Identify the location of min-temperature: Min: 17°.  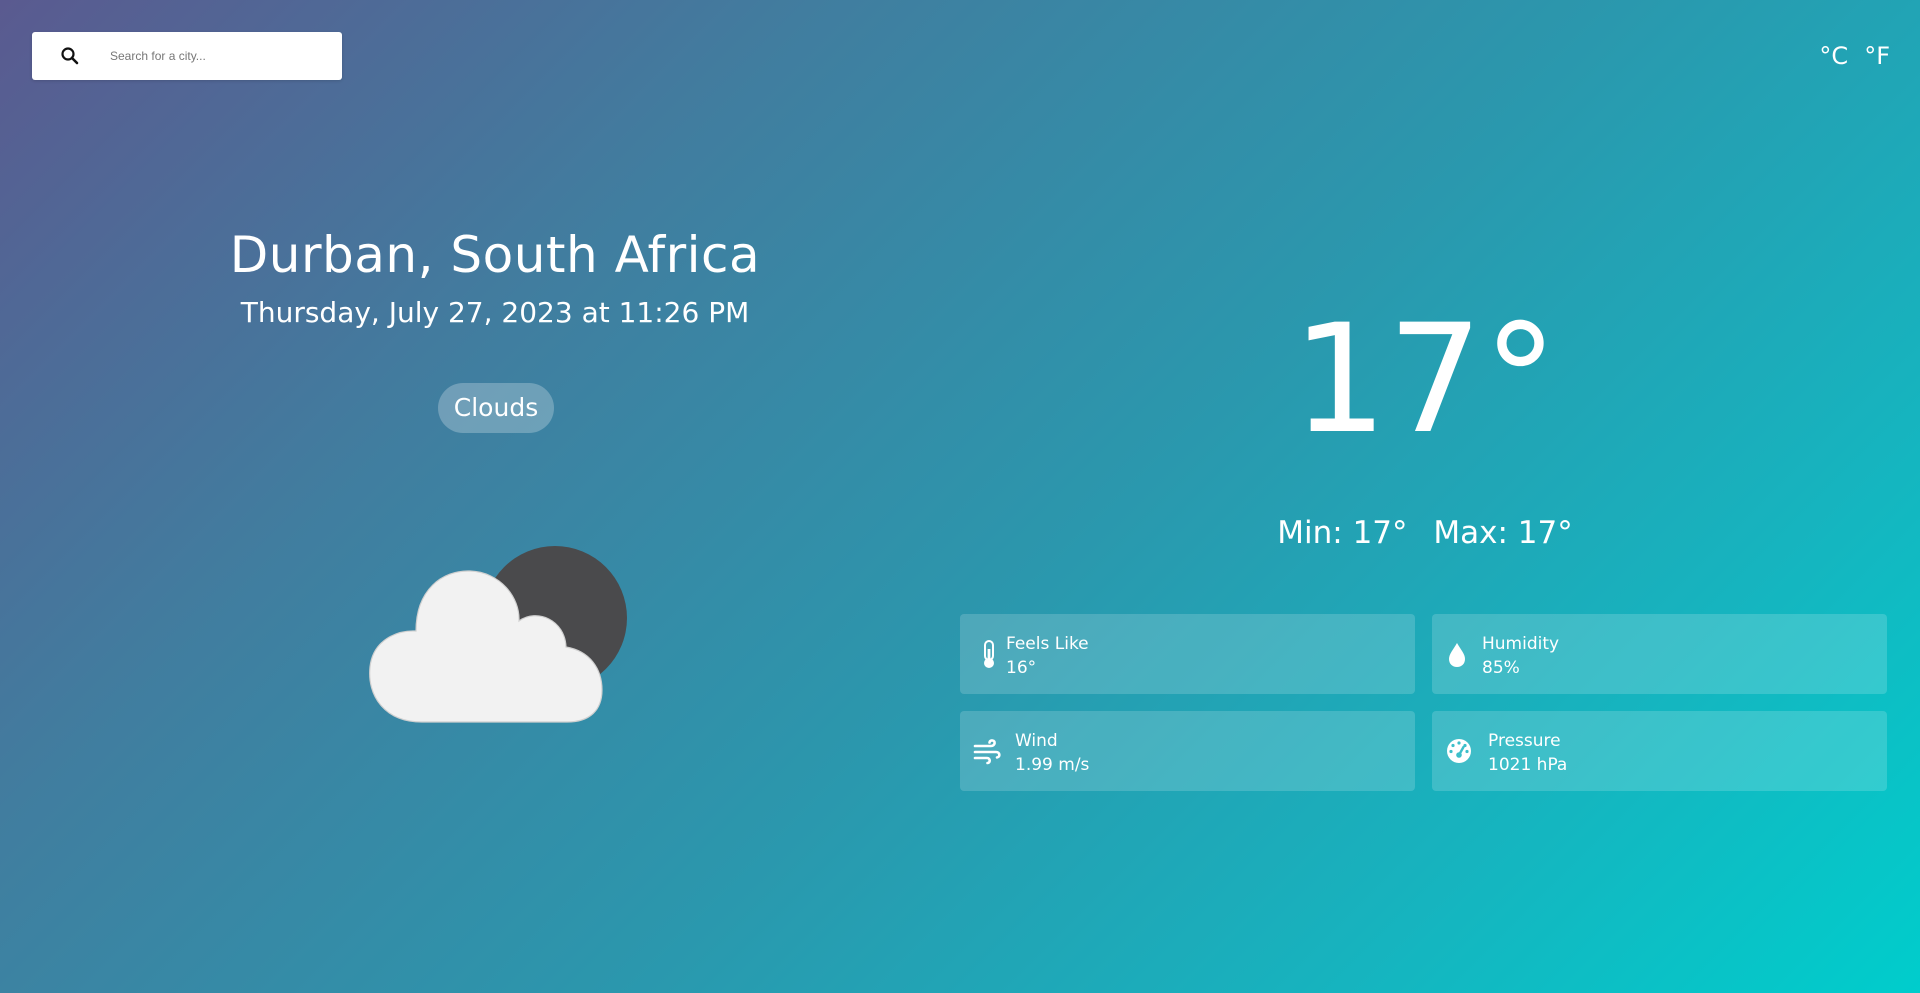
(1342, 533).